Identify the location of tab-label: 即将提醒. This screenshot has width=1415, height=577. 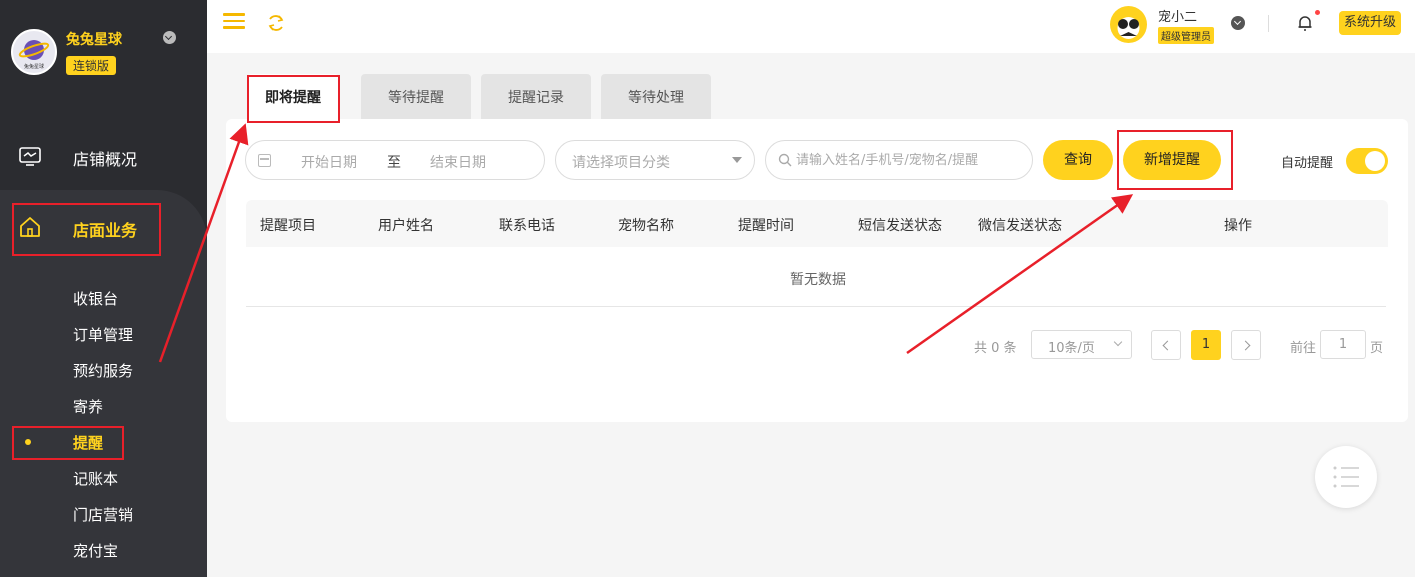
(293, 98).